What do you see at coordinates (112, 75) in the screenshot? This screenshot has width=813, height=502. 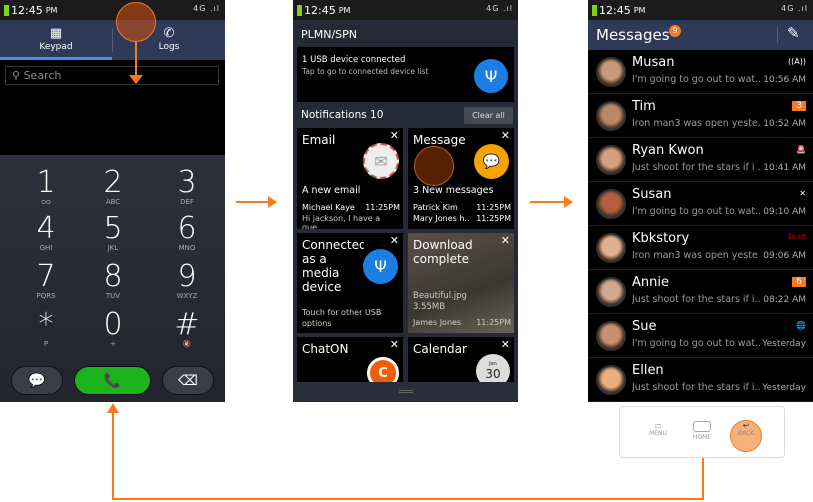 I see `search-input: ⚲ Search` at bounding box center [112, 75].